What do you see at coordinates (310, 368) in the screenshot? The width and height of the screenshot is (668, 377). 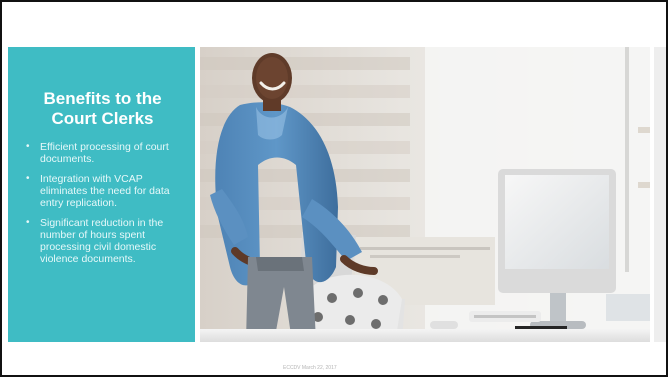 I see `slide-footer: ECCDV March 22, 2017` at bounding box center [310, 368].